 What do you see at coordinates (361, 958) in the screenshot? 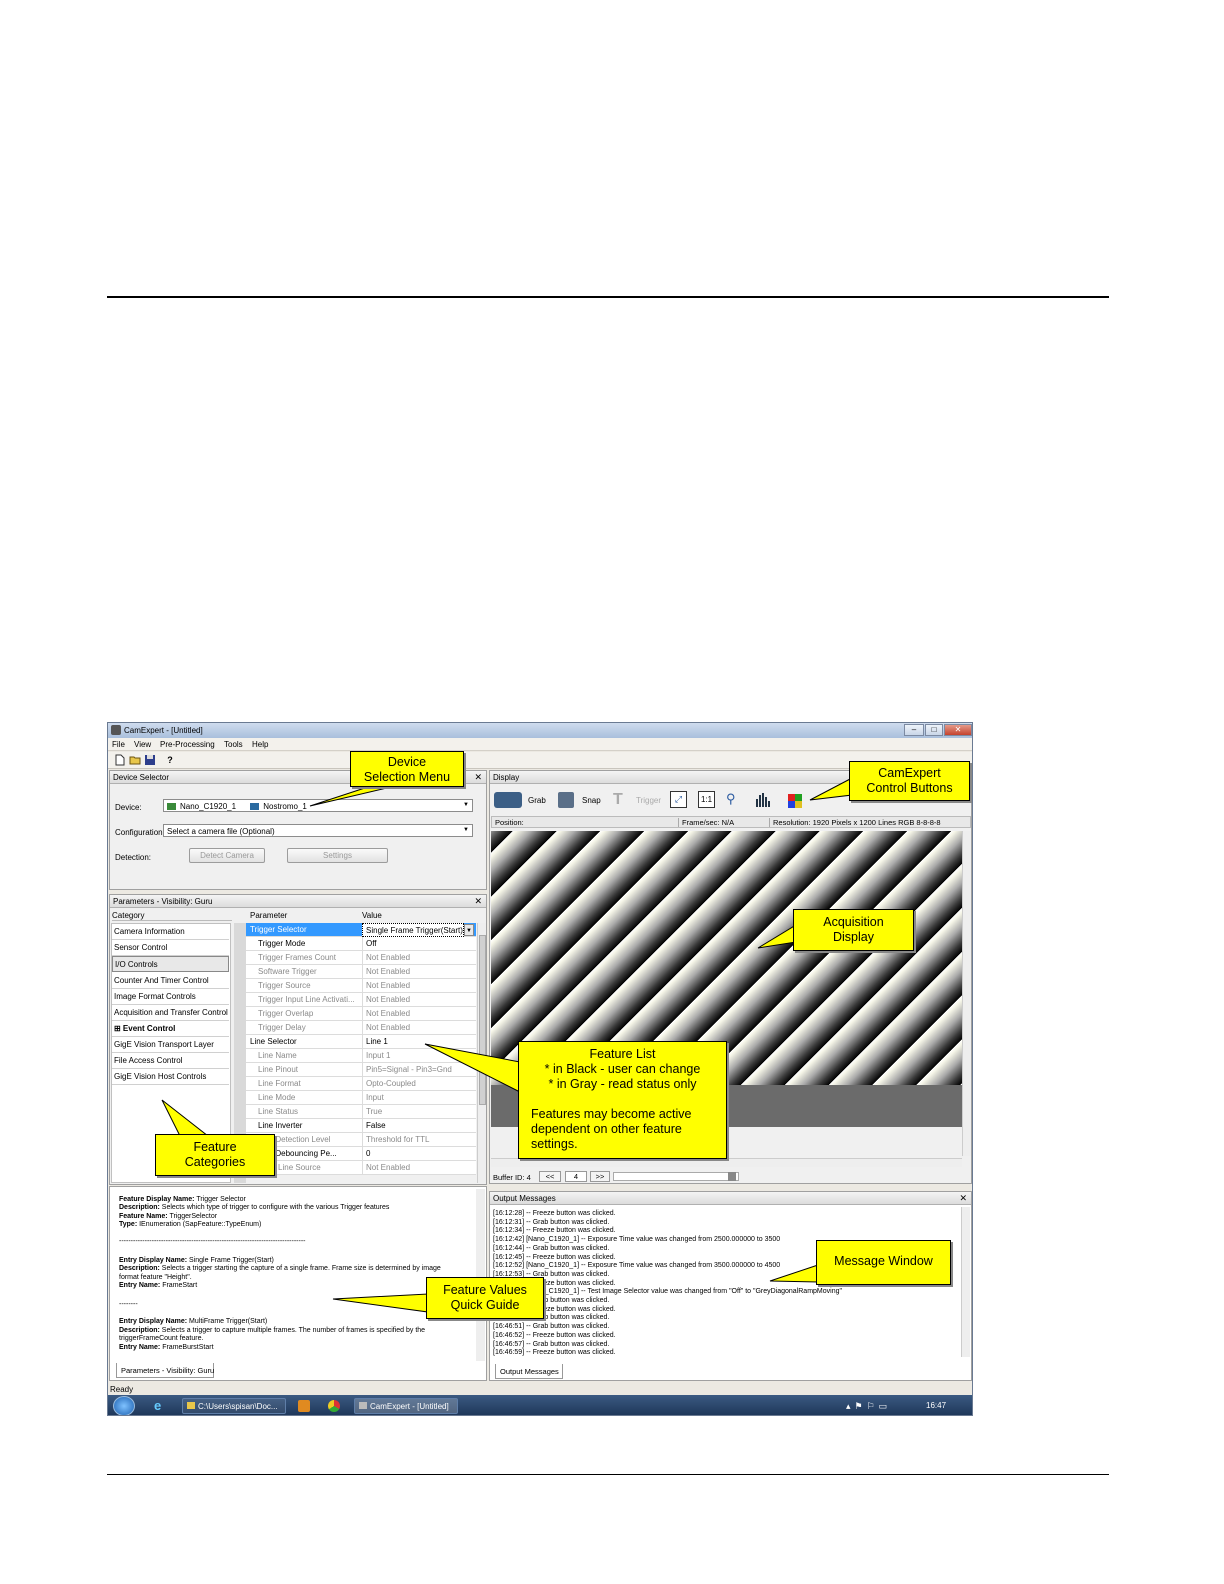
I see `param-row: Trigger Frames Count Not Enabled` at bounding box center [361, 958].